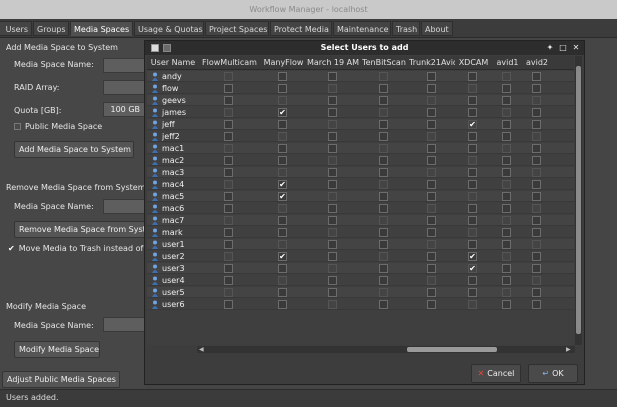 The height and width of the screenshot is (407, 617). What do you see at coordinates (553, 373) in the screenshot?
I see `ok-button: ↵ OK` at bounding box center [553, 373].